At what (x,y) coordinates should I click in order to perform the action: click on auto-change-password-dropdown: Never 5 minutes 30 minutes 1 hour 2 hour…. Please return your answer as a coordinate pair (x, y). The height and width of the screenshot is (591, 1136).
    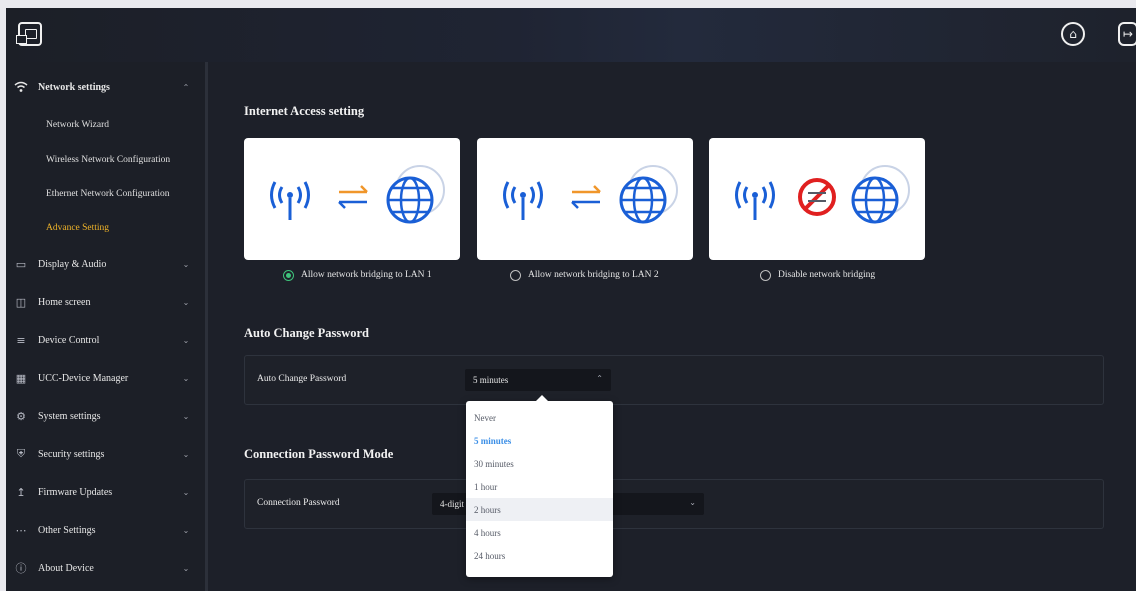
    Looking at the image, I should click on (539, 486).